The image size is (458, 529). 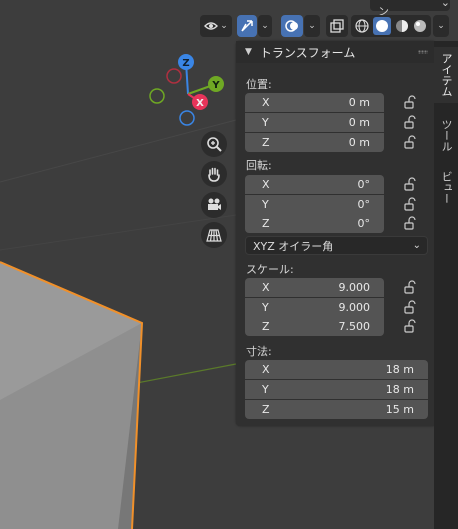 What do you see at coordinates (314, 142) in the screenshot?
I see `location-z-field: Z 0 m` at bounding box center [314, 142].